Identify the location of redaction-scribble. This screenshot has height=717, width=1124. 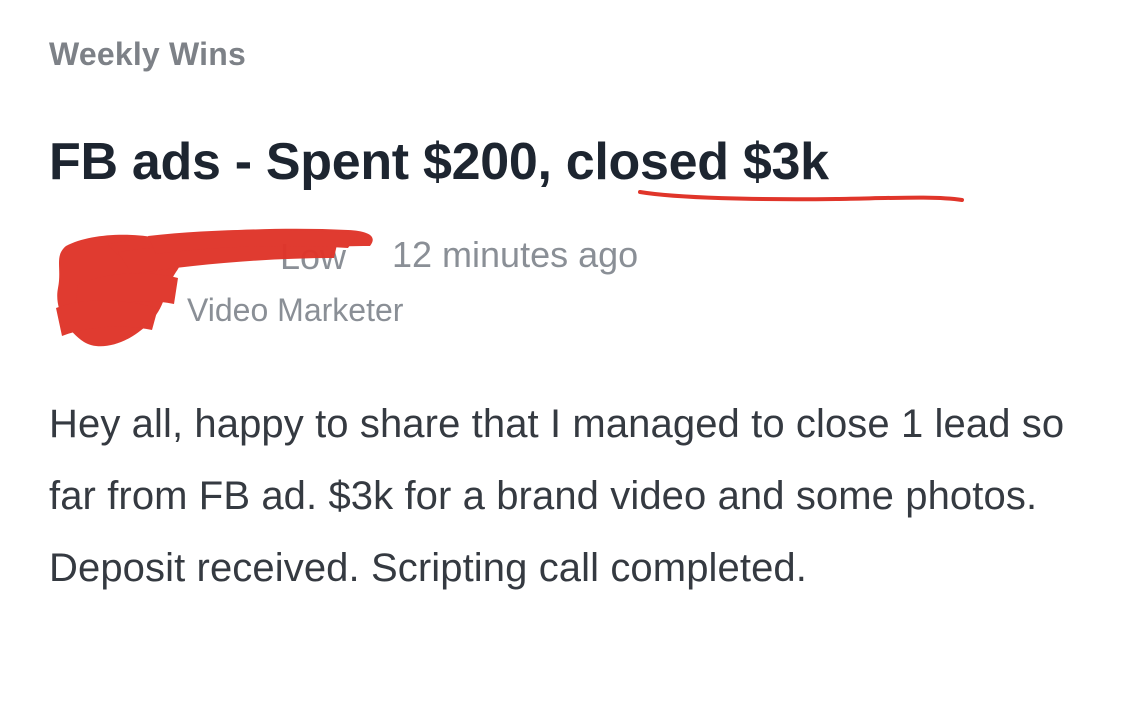
(248, 287).